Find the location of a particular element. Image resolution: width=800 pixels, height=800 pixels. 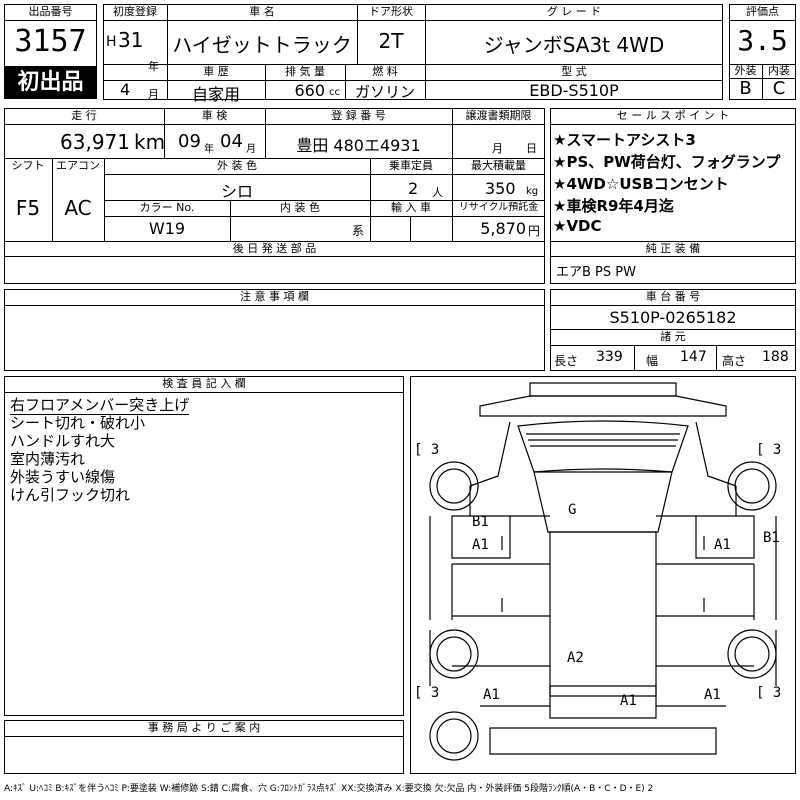

grade-name: ジャンボSA3t 4WD is located at coordinates (574, 45).